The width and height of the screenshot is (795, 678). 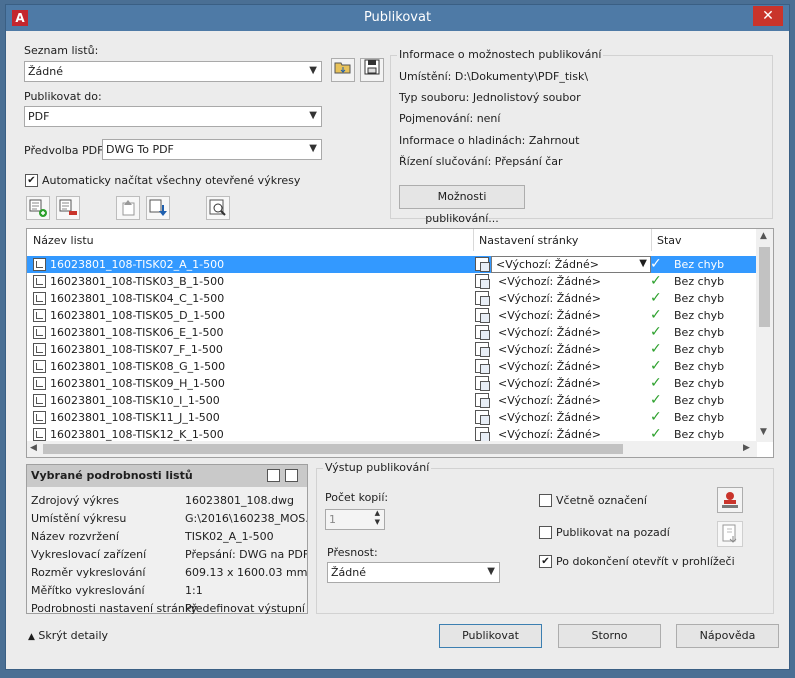 I want to click on publish-to-select: PDF ▼, so click(x=173, y=116).